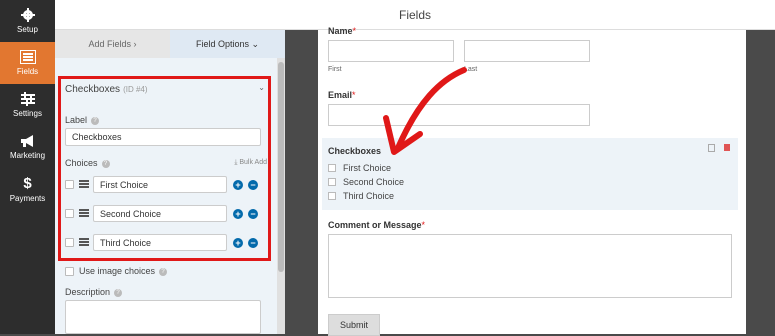 This screenshot has width=775, height=336. What do you see at coordinates (27, 99) in the screenshot?
I see `sliders-icon` at bounding box center [27, 99].